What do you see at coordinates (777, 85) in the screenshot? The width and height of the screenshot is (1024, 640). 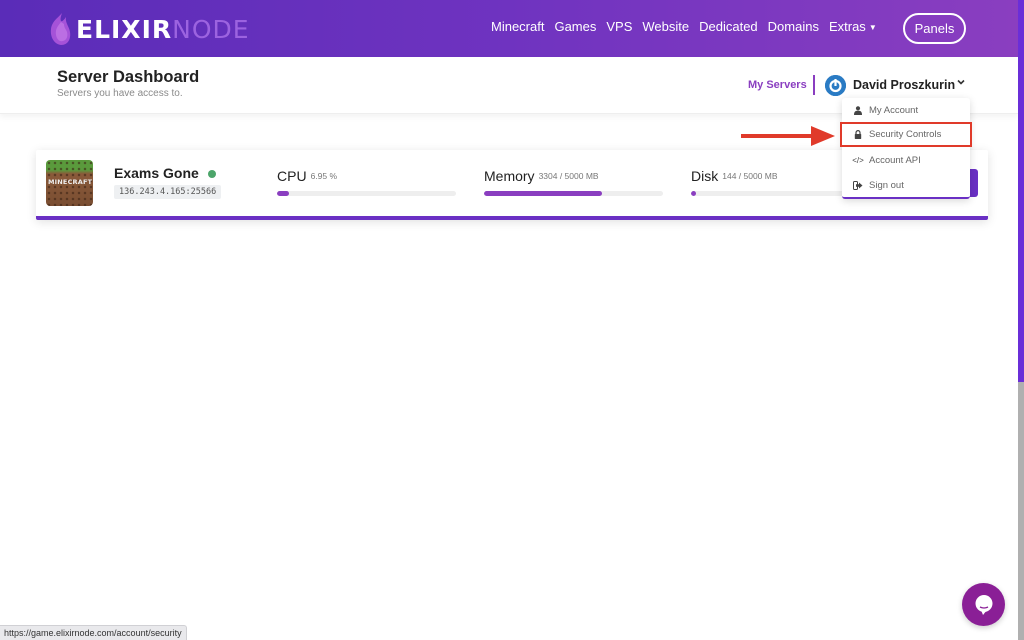 I see `my-servers-link: My Servers` at bounding box center [777, 85].